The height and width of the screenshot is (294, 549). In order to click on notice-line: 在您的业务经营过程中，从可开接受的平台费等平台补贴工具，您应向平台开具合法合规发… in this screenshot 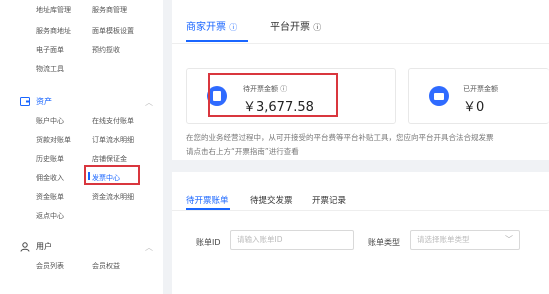, I will do `click(340, 137)`.